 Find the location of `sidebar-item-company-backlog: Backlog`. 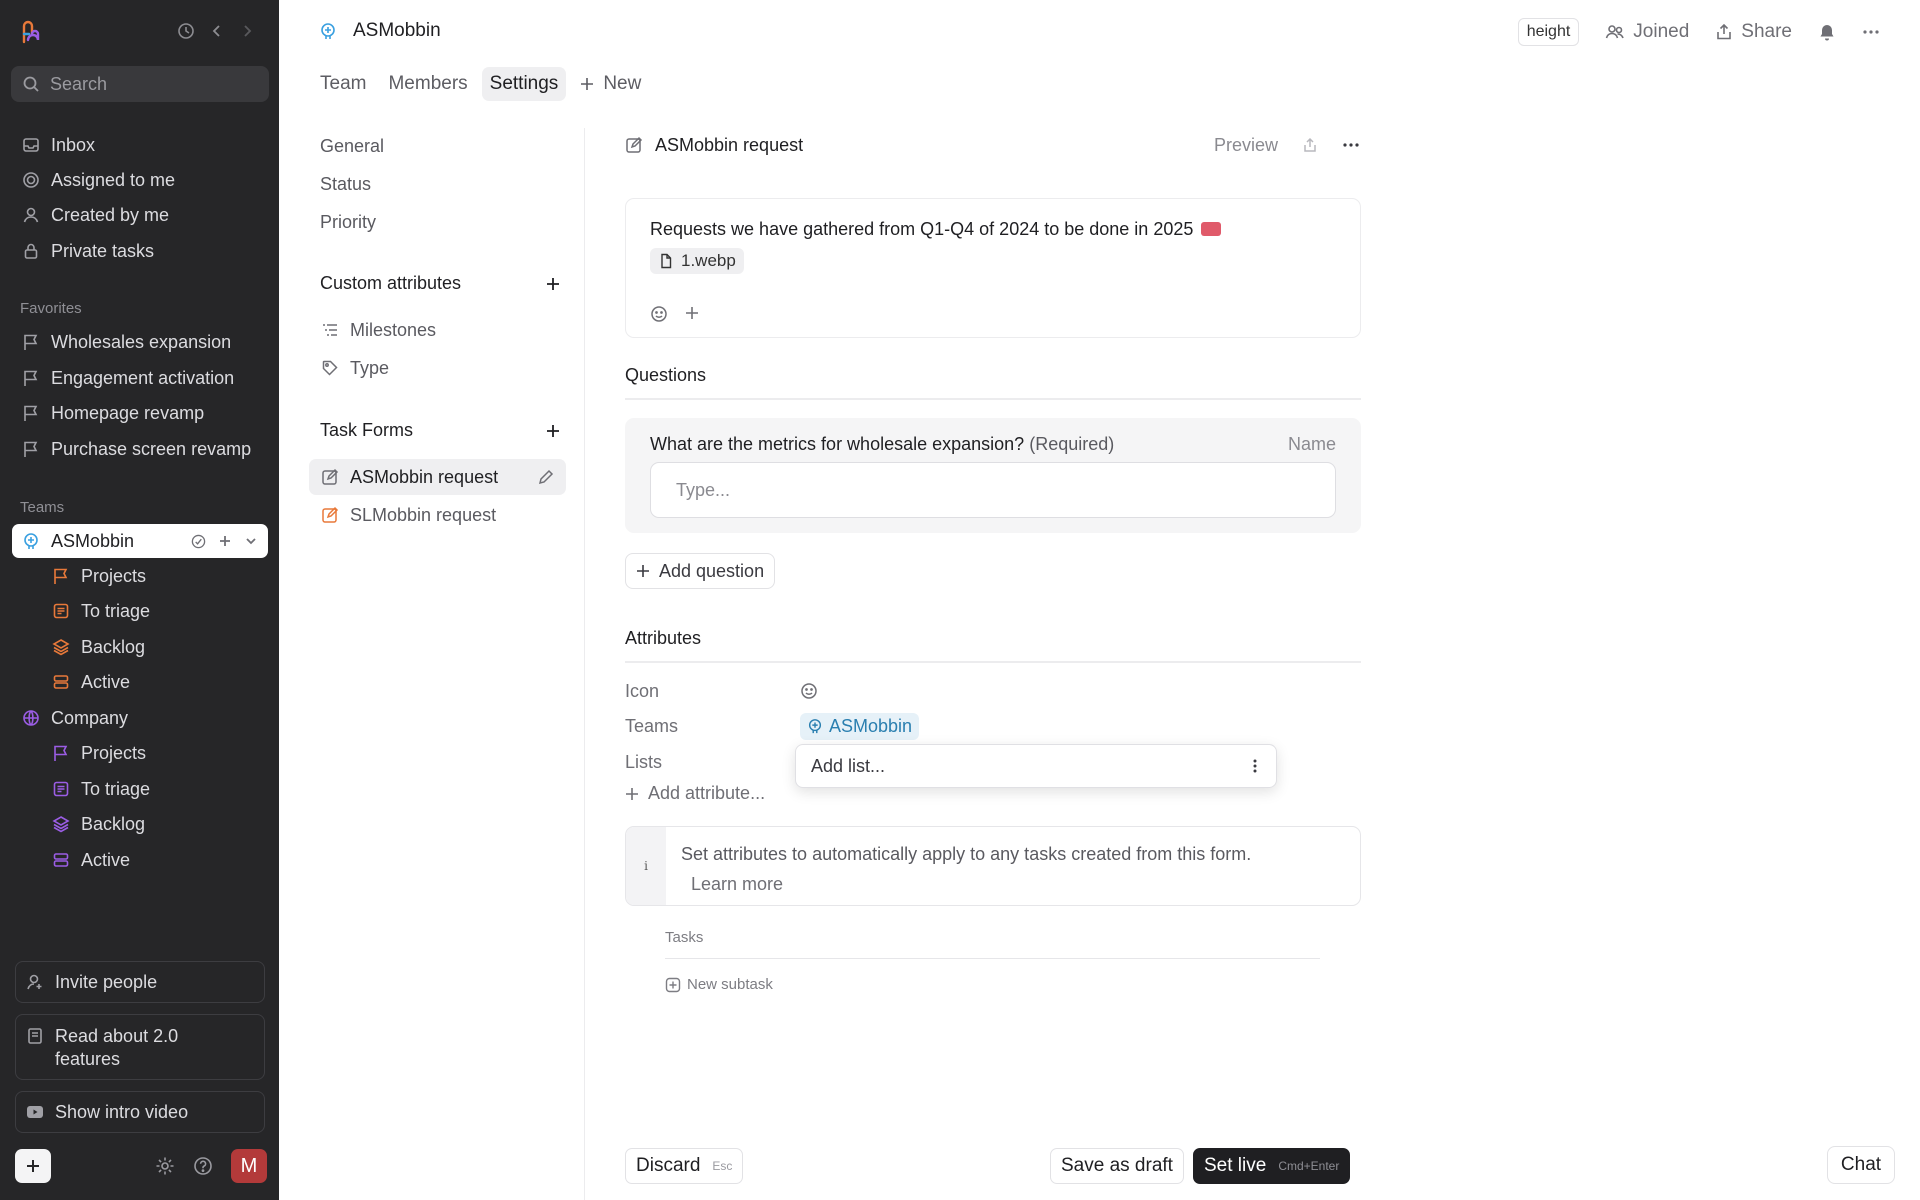

sidebar-item-company-backlog: Backlog is located at coordinates (155, 824).